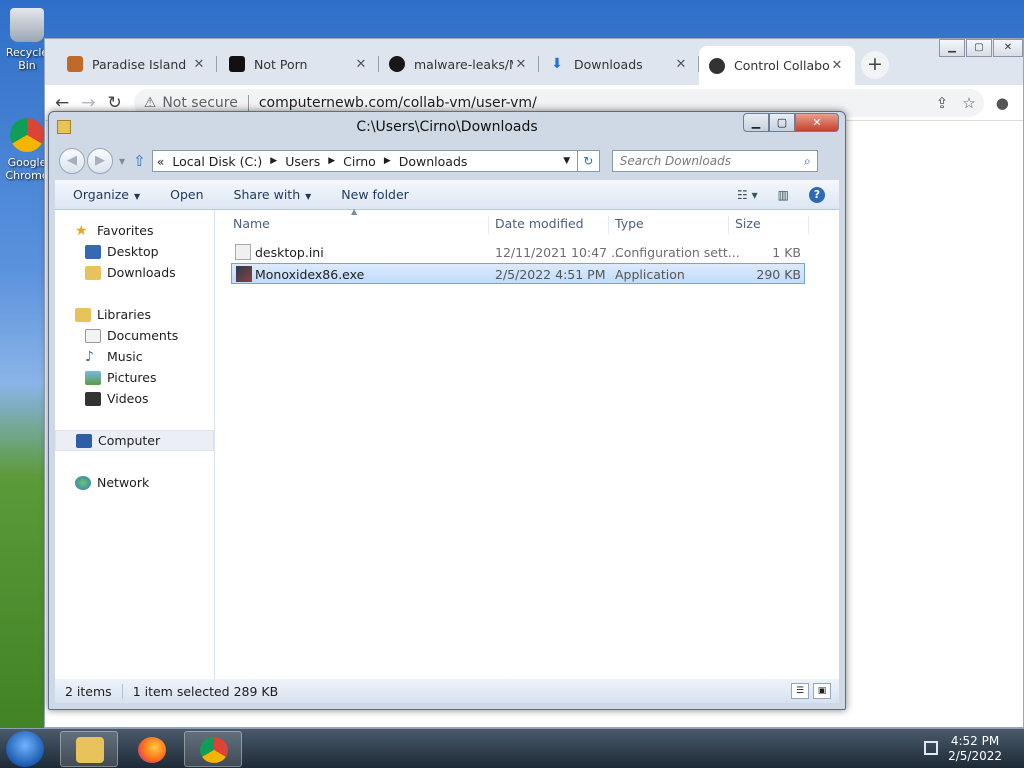 The width and height of the screenshot is (1024, 768). I want to click on refresh-icon: ↻, so click(588, 161).